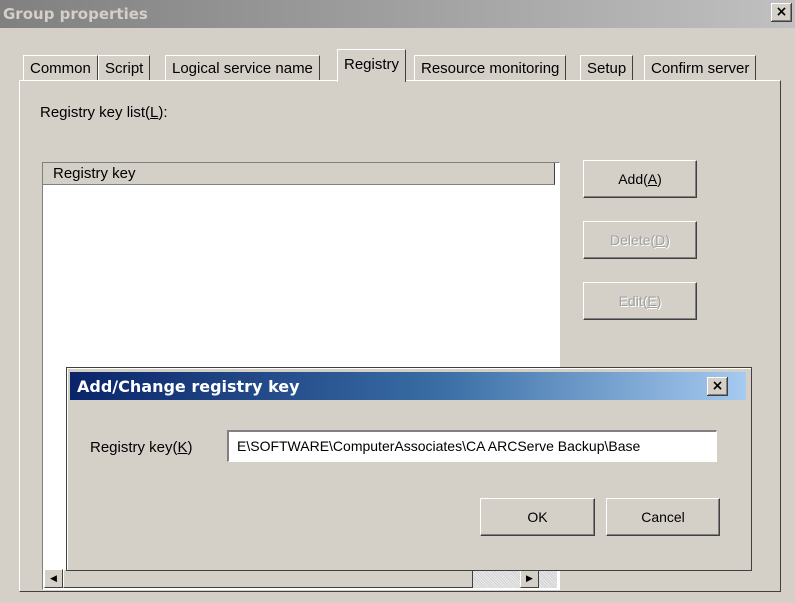 The image size is (795, 603). I want to click on tab-confirm-server: Confirm server, so click(700, 68).